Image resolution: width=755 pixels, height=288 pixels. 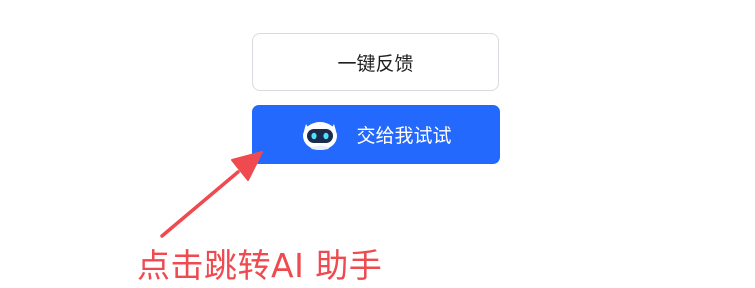 I want to click on robot-icon, so click(x=320, y=135).